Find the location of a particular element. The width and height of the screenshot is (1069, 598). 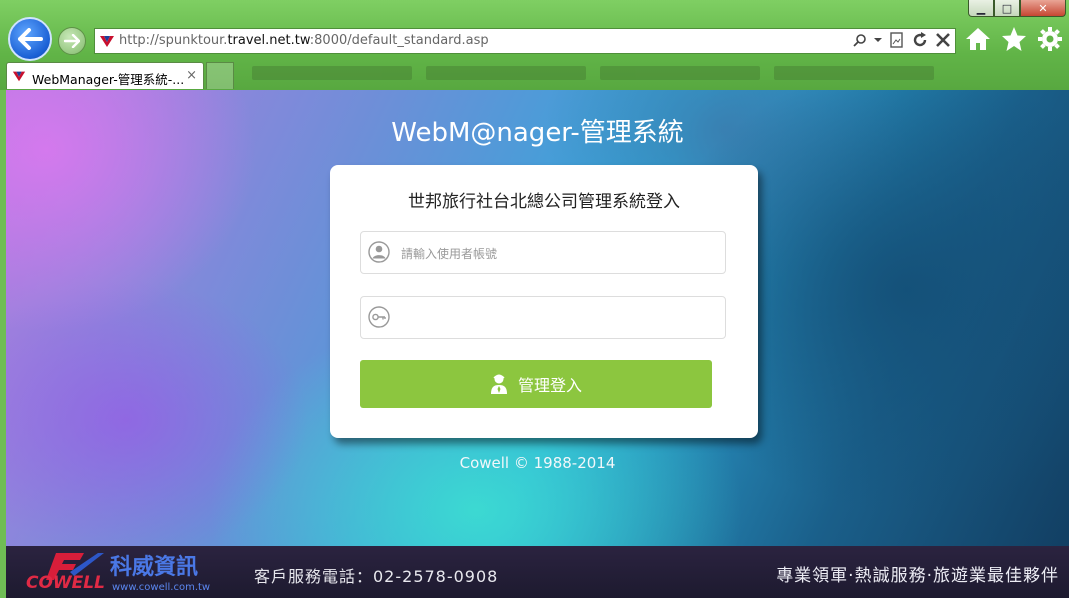

dropdown-arrow-icon is located at coordinates (878, 40).